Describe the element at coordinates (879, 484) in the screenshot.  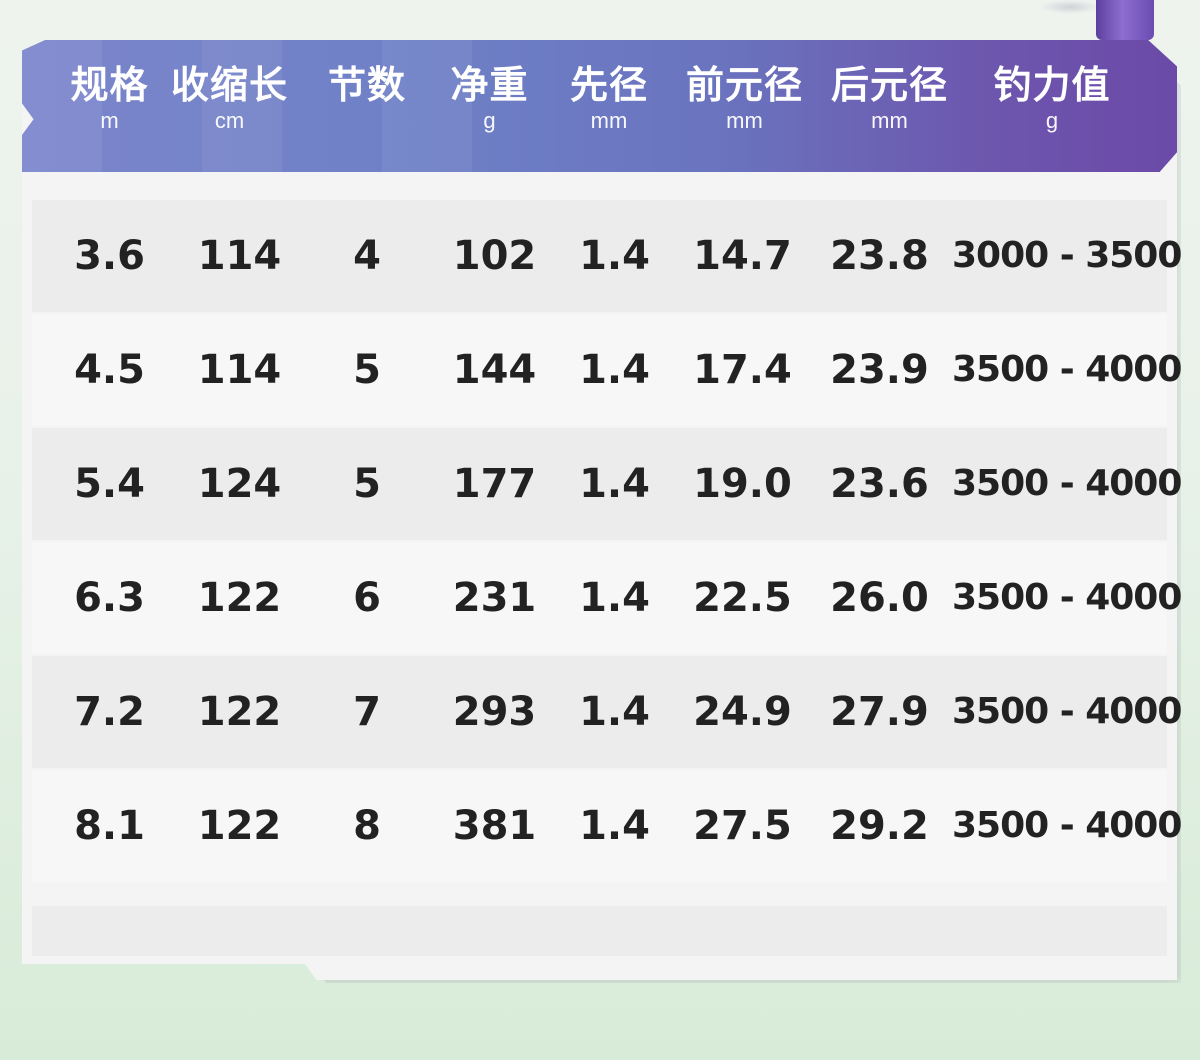
I see `cell-rear-diameter: 23.6` at that location.